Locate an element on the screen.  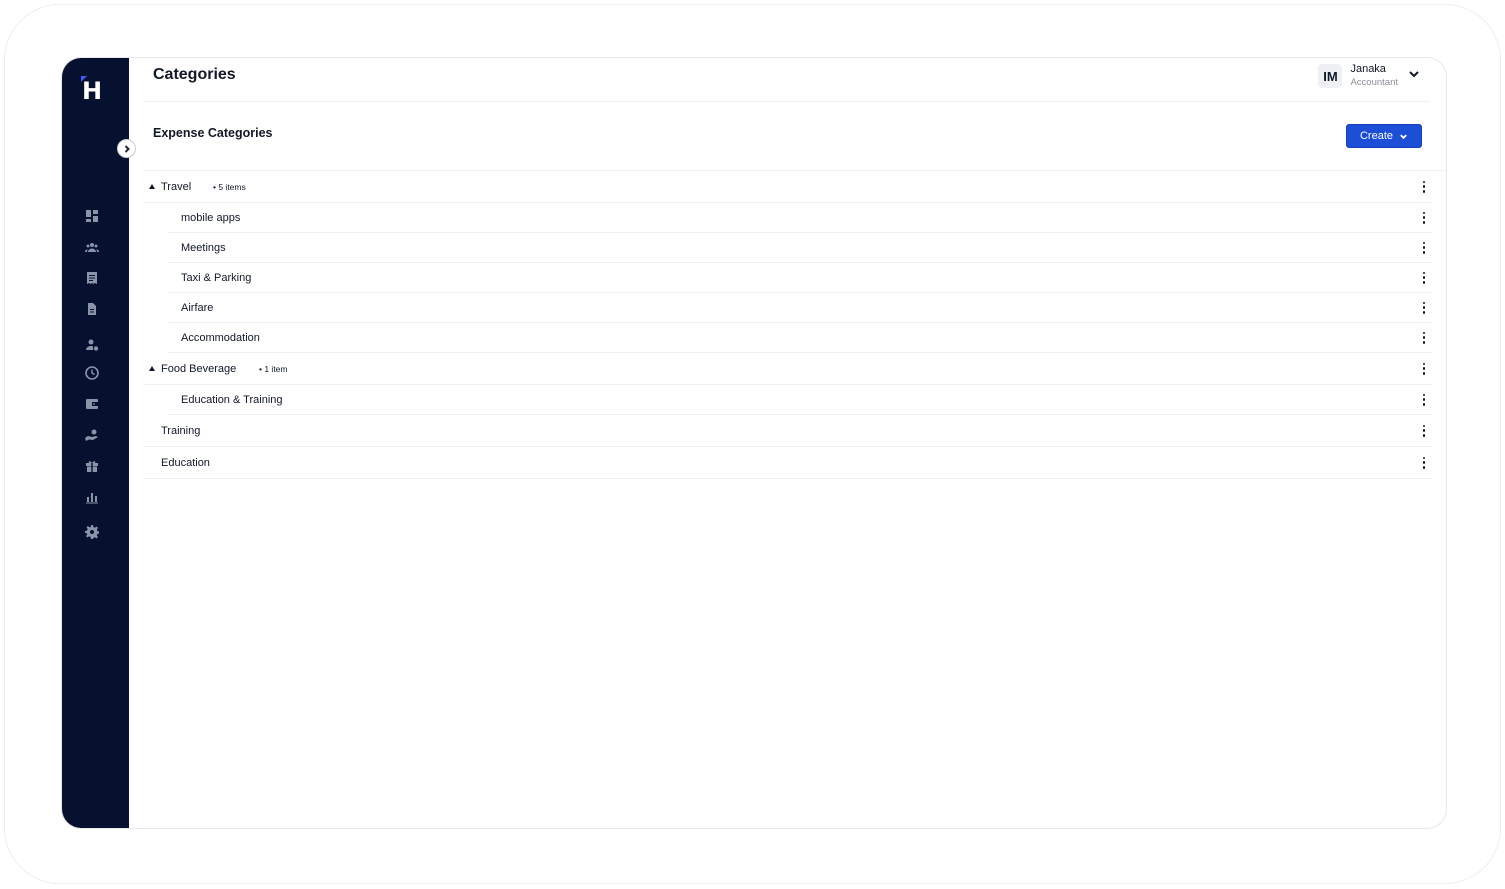
subcategory-label: Accommodation is located at coordinates (220, 337).